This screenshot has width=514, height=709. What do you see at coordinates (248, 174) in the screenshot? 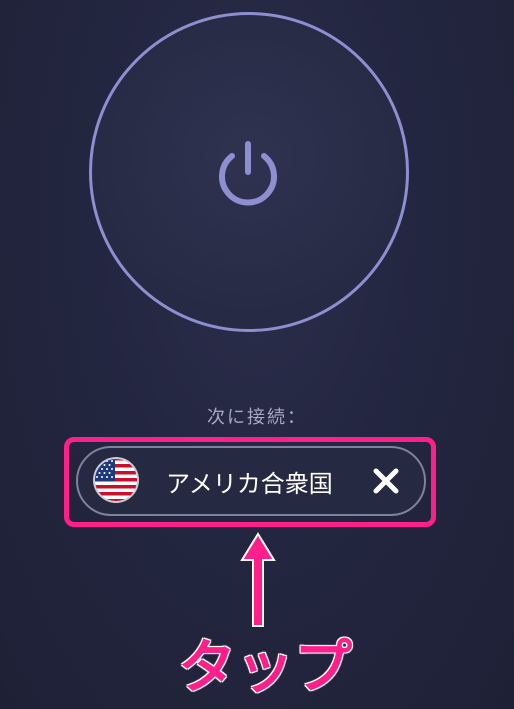
I see `power-icon` at bounding box center [248, 174].